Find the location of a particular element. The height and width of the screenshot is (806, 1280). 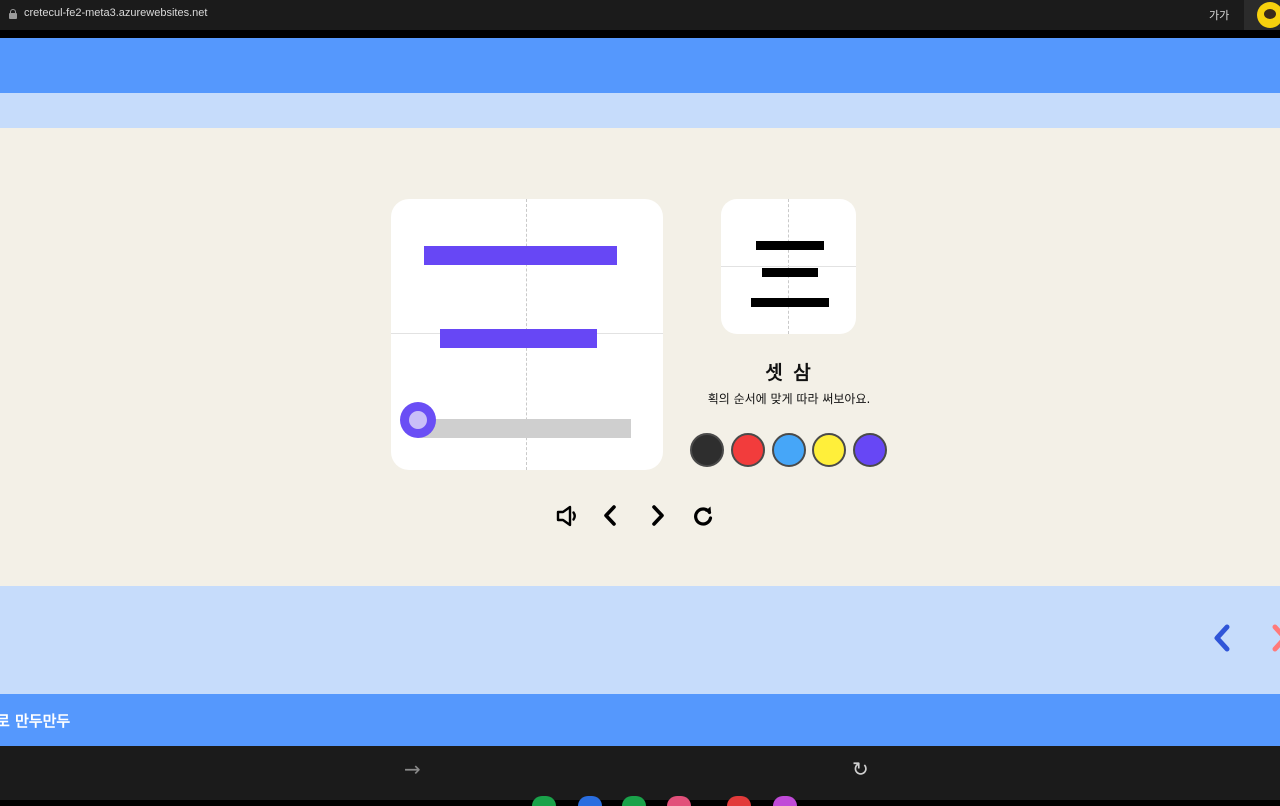

chevron-left-icon is located at coordinates (611, 516).